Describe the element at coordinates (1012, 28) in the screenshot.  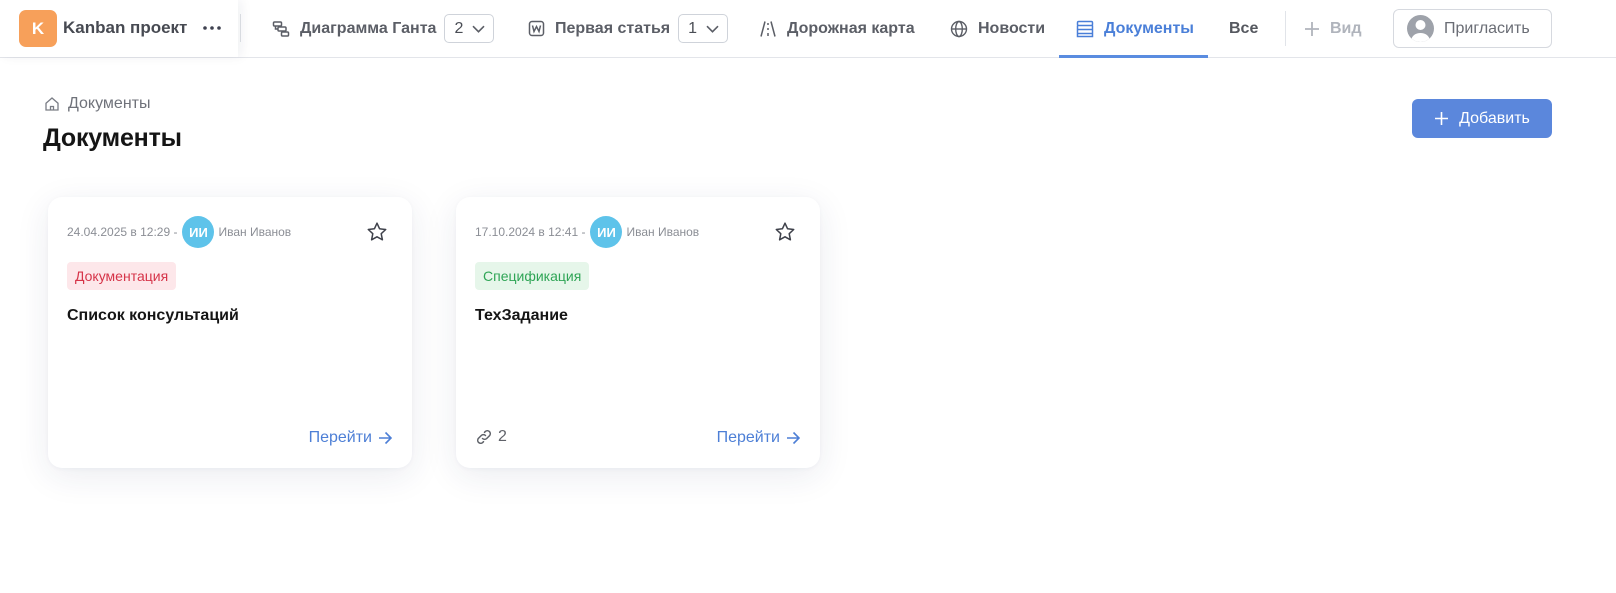
I see `tab-news-label: Новости` at that location.